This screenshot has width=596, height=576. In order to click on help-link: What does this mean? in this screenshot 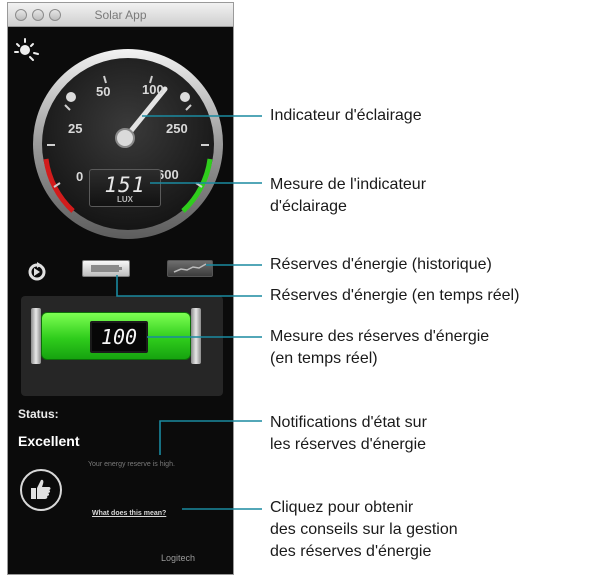, I will do `click(129, 513)`.